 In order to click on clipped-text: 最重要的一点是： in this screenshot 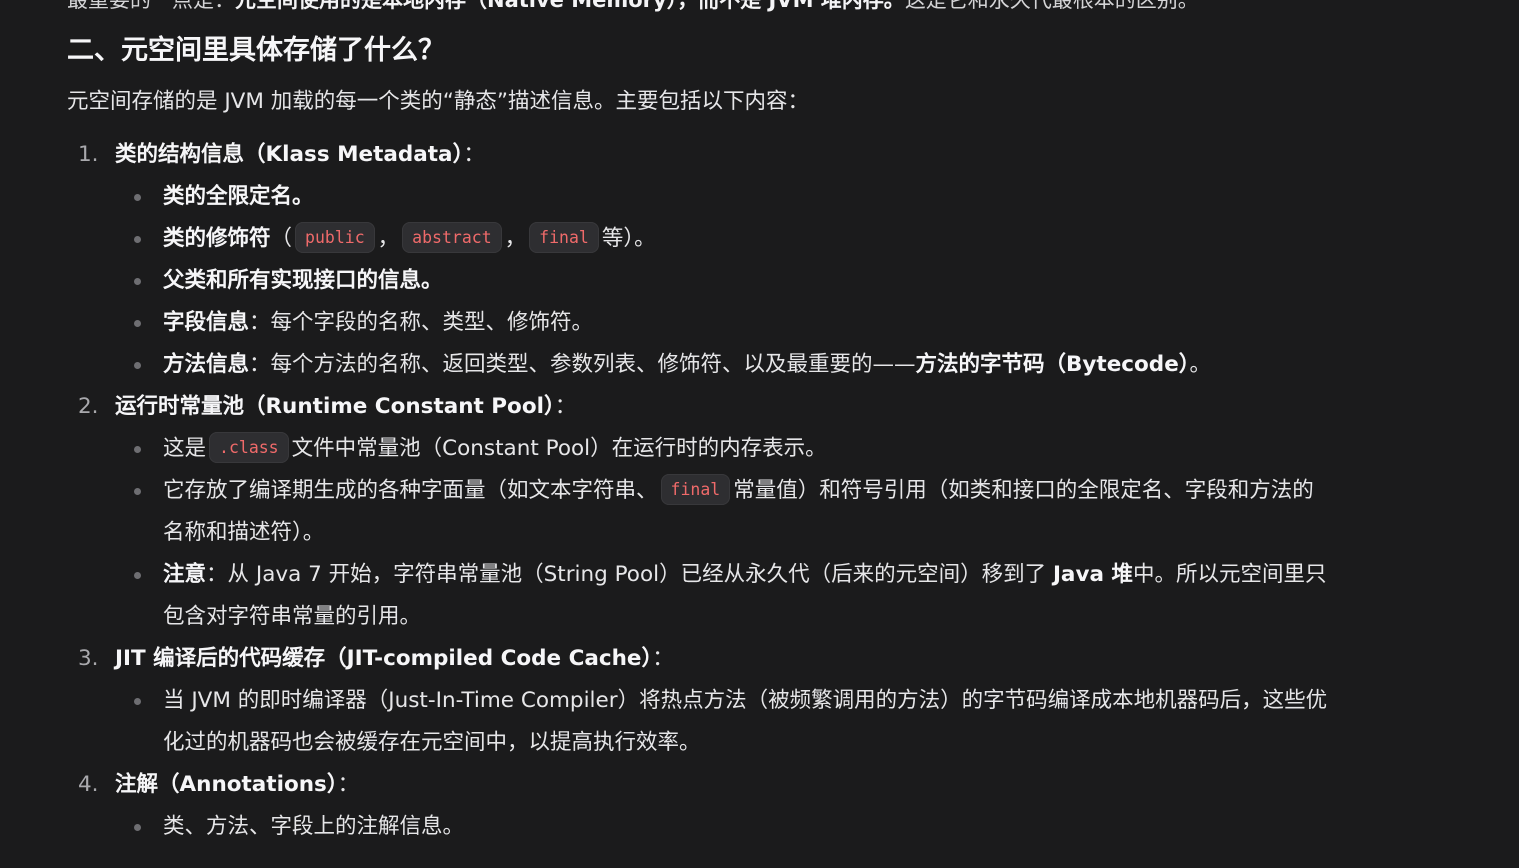, I will do `click(151, 6)`.